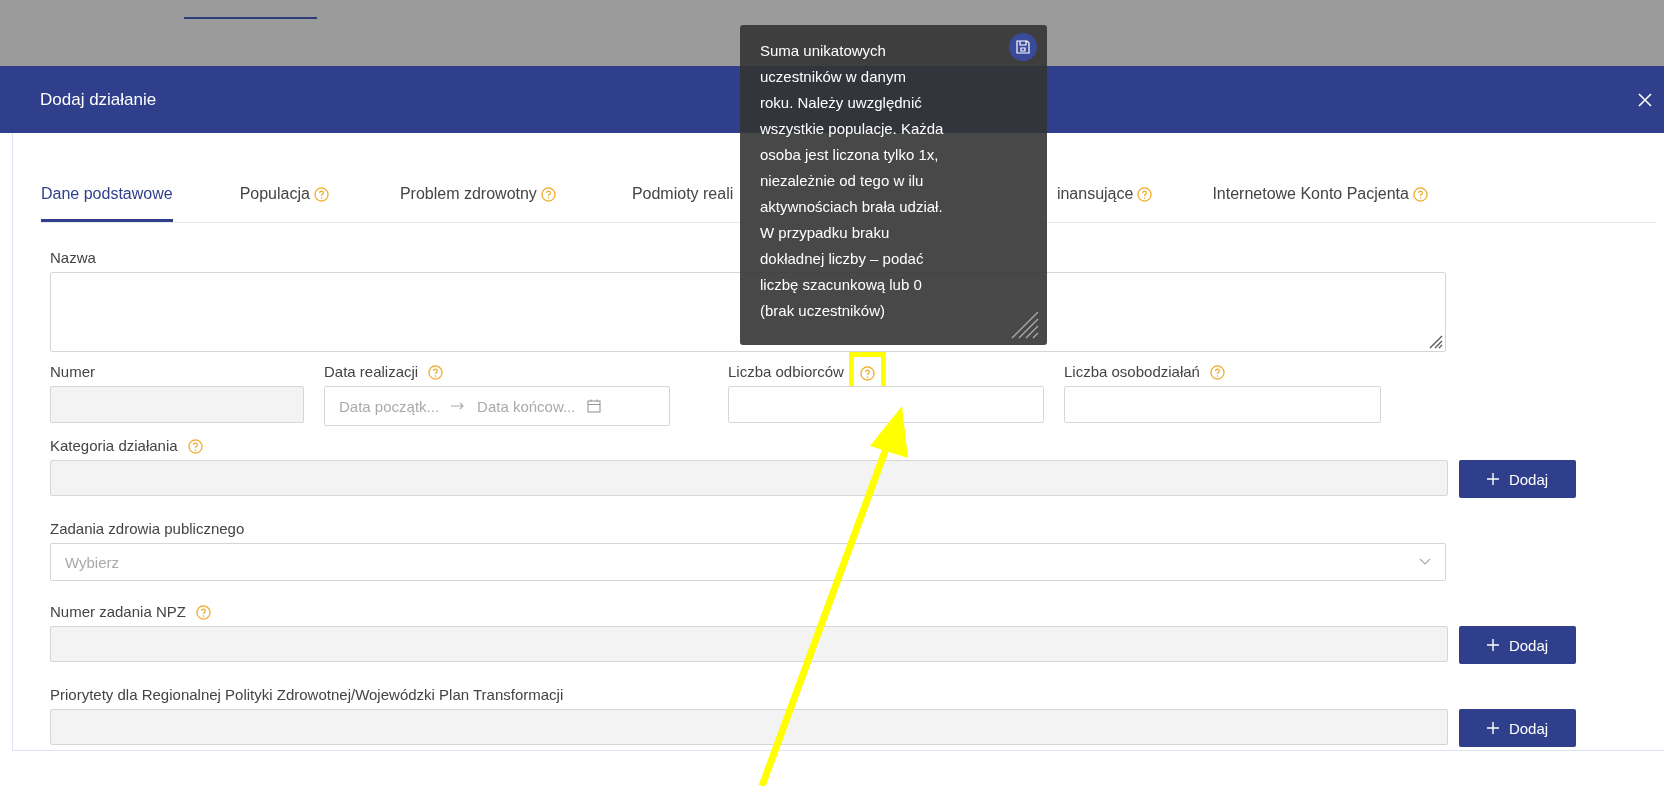 The image size is (1664, 786). I want to click on field-label: Zadania zdrowia publicznego, so click(147, 528).